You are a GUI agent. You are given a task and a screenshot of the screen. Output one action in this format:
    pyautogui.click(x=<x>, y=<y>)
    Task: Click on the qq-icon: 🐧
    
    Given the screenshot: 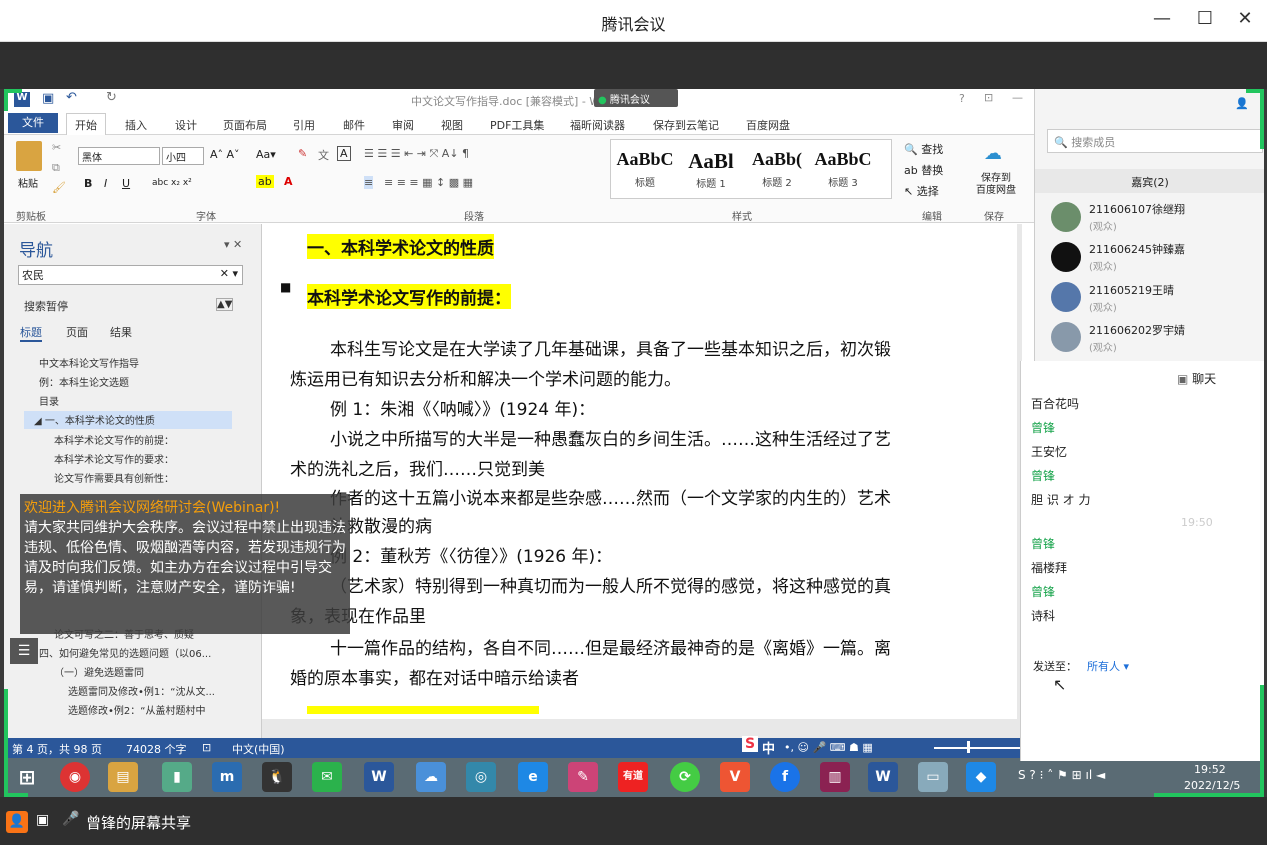 What is the action you would take?
    pyautogui.click(x=277, y=777)
    